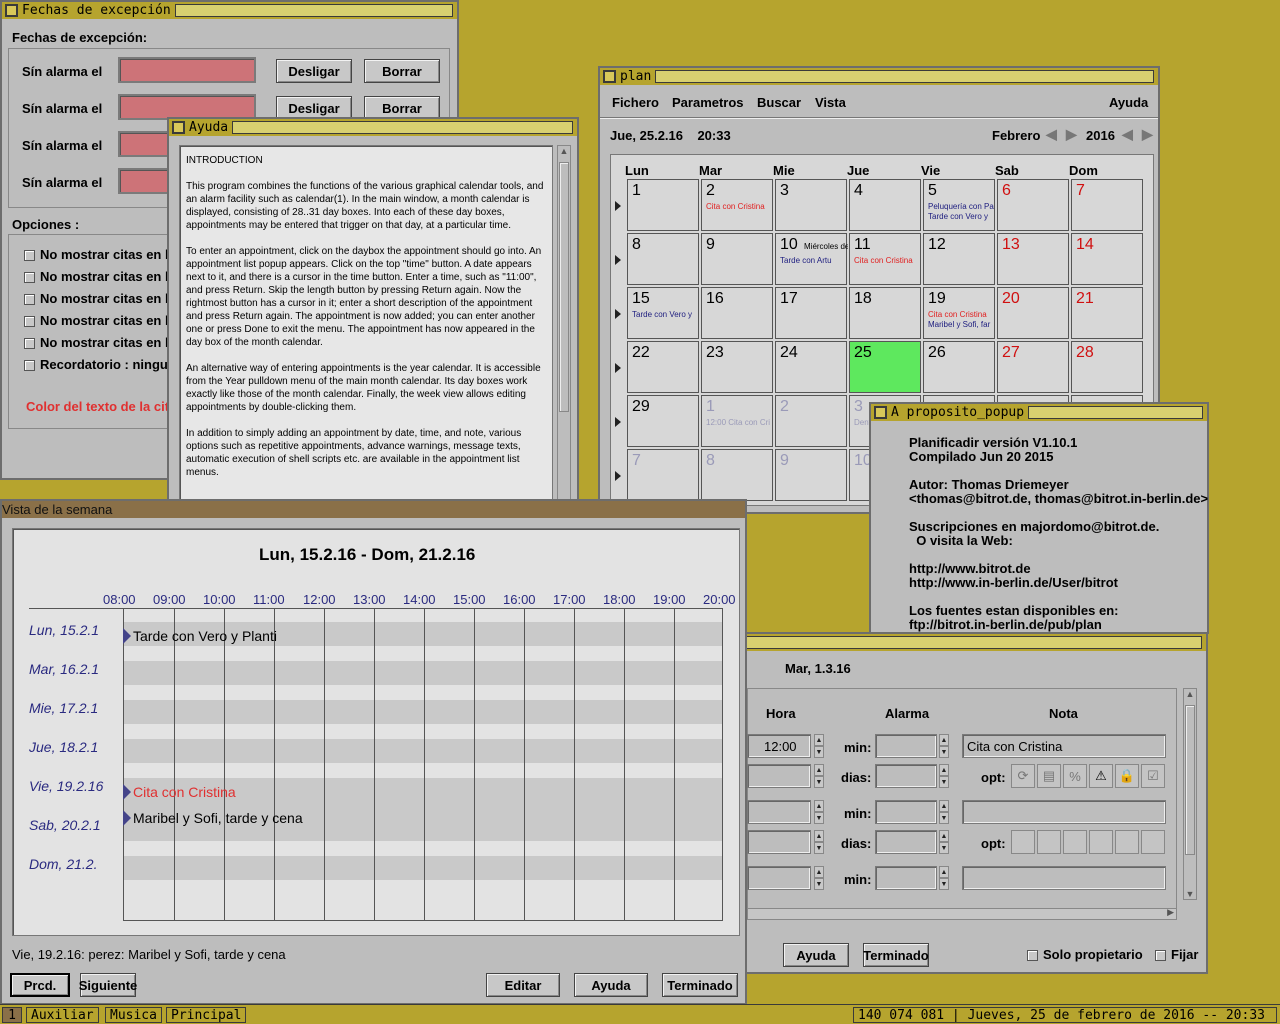  I want to click on taskbar-item-principal: Principal, so click(206, 1015).